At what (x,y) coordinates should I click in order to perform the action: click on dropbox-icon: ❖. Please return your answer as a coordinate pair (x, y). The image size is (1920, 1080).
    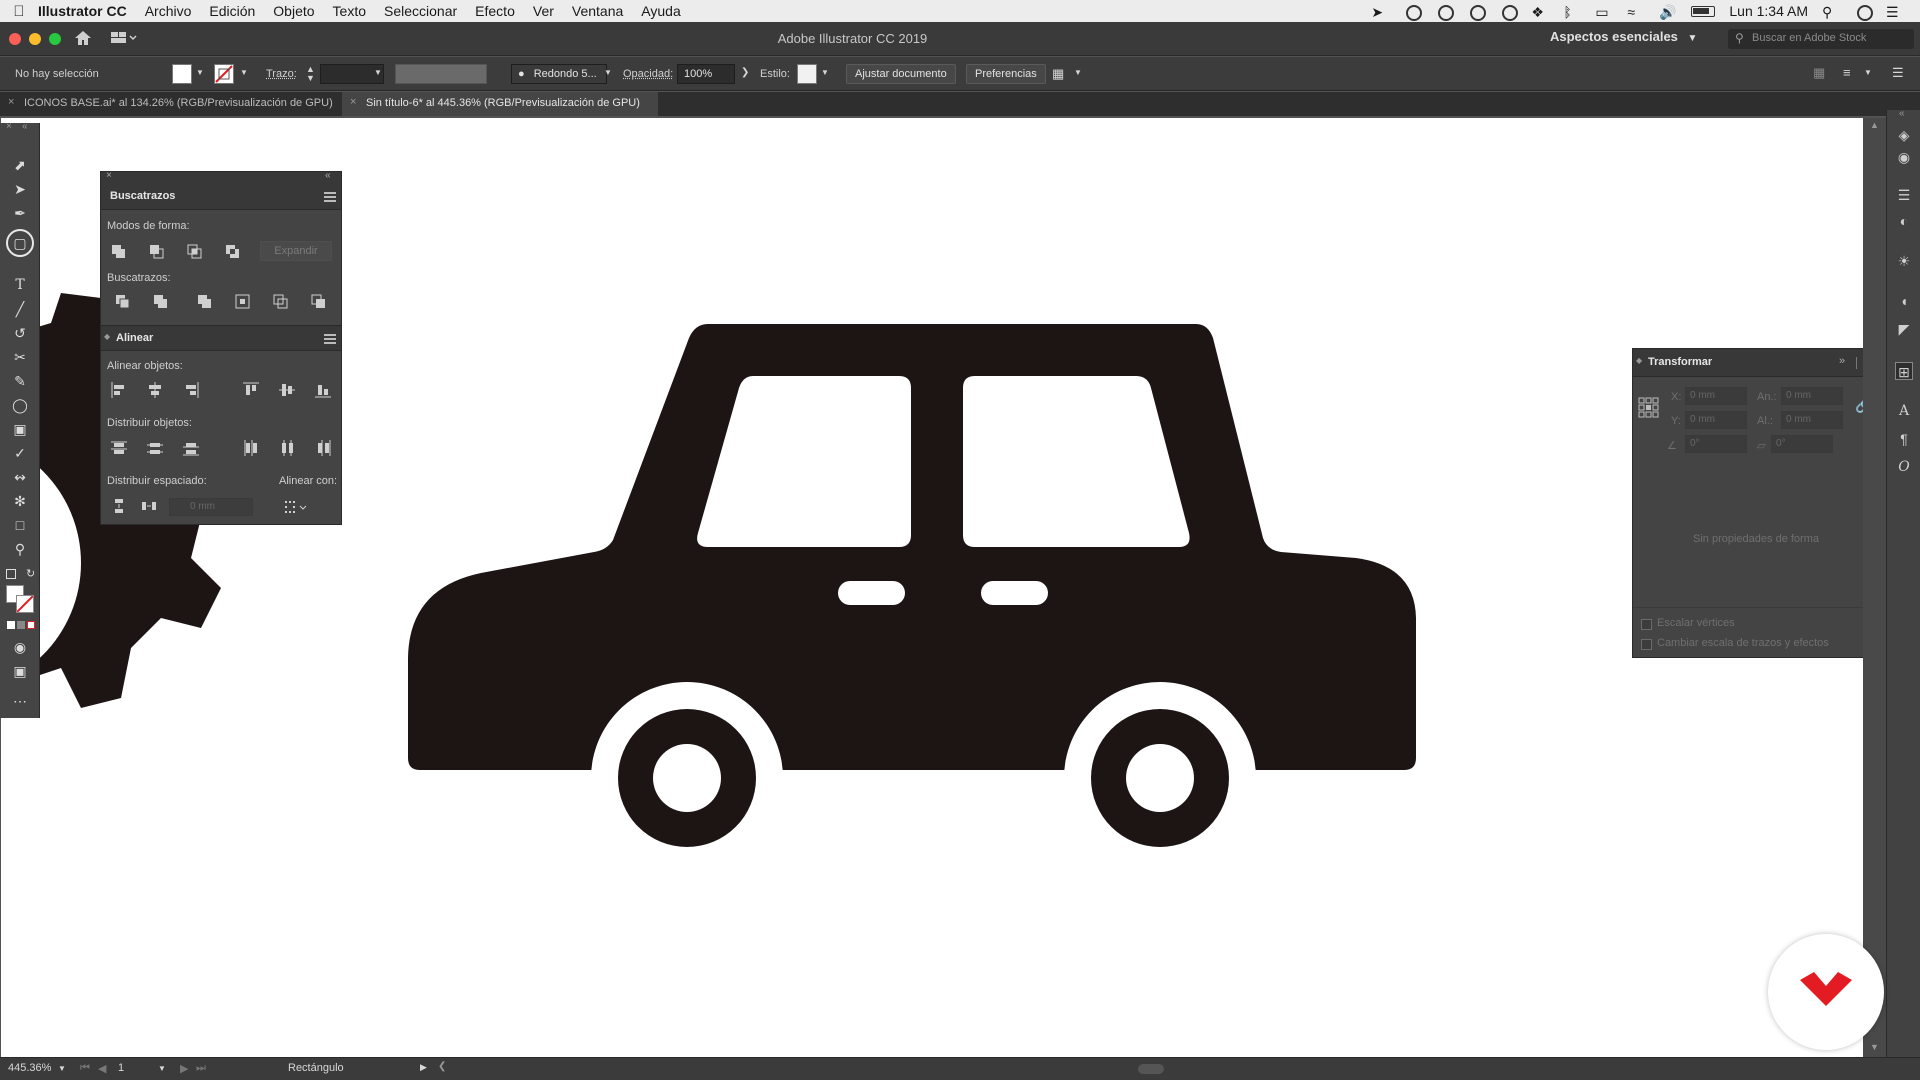
    Looking at the image, I should click on (1540, 12).